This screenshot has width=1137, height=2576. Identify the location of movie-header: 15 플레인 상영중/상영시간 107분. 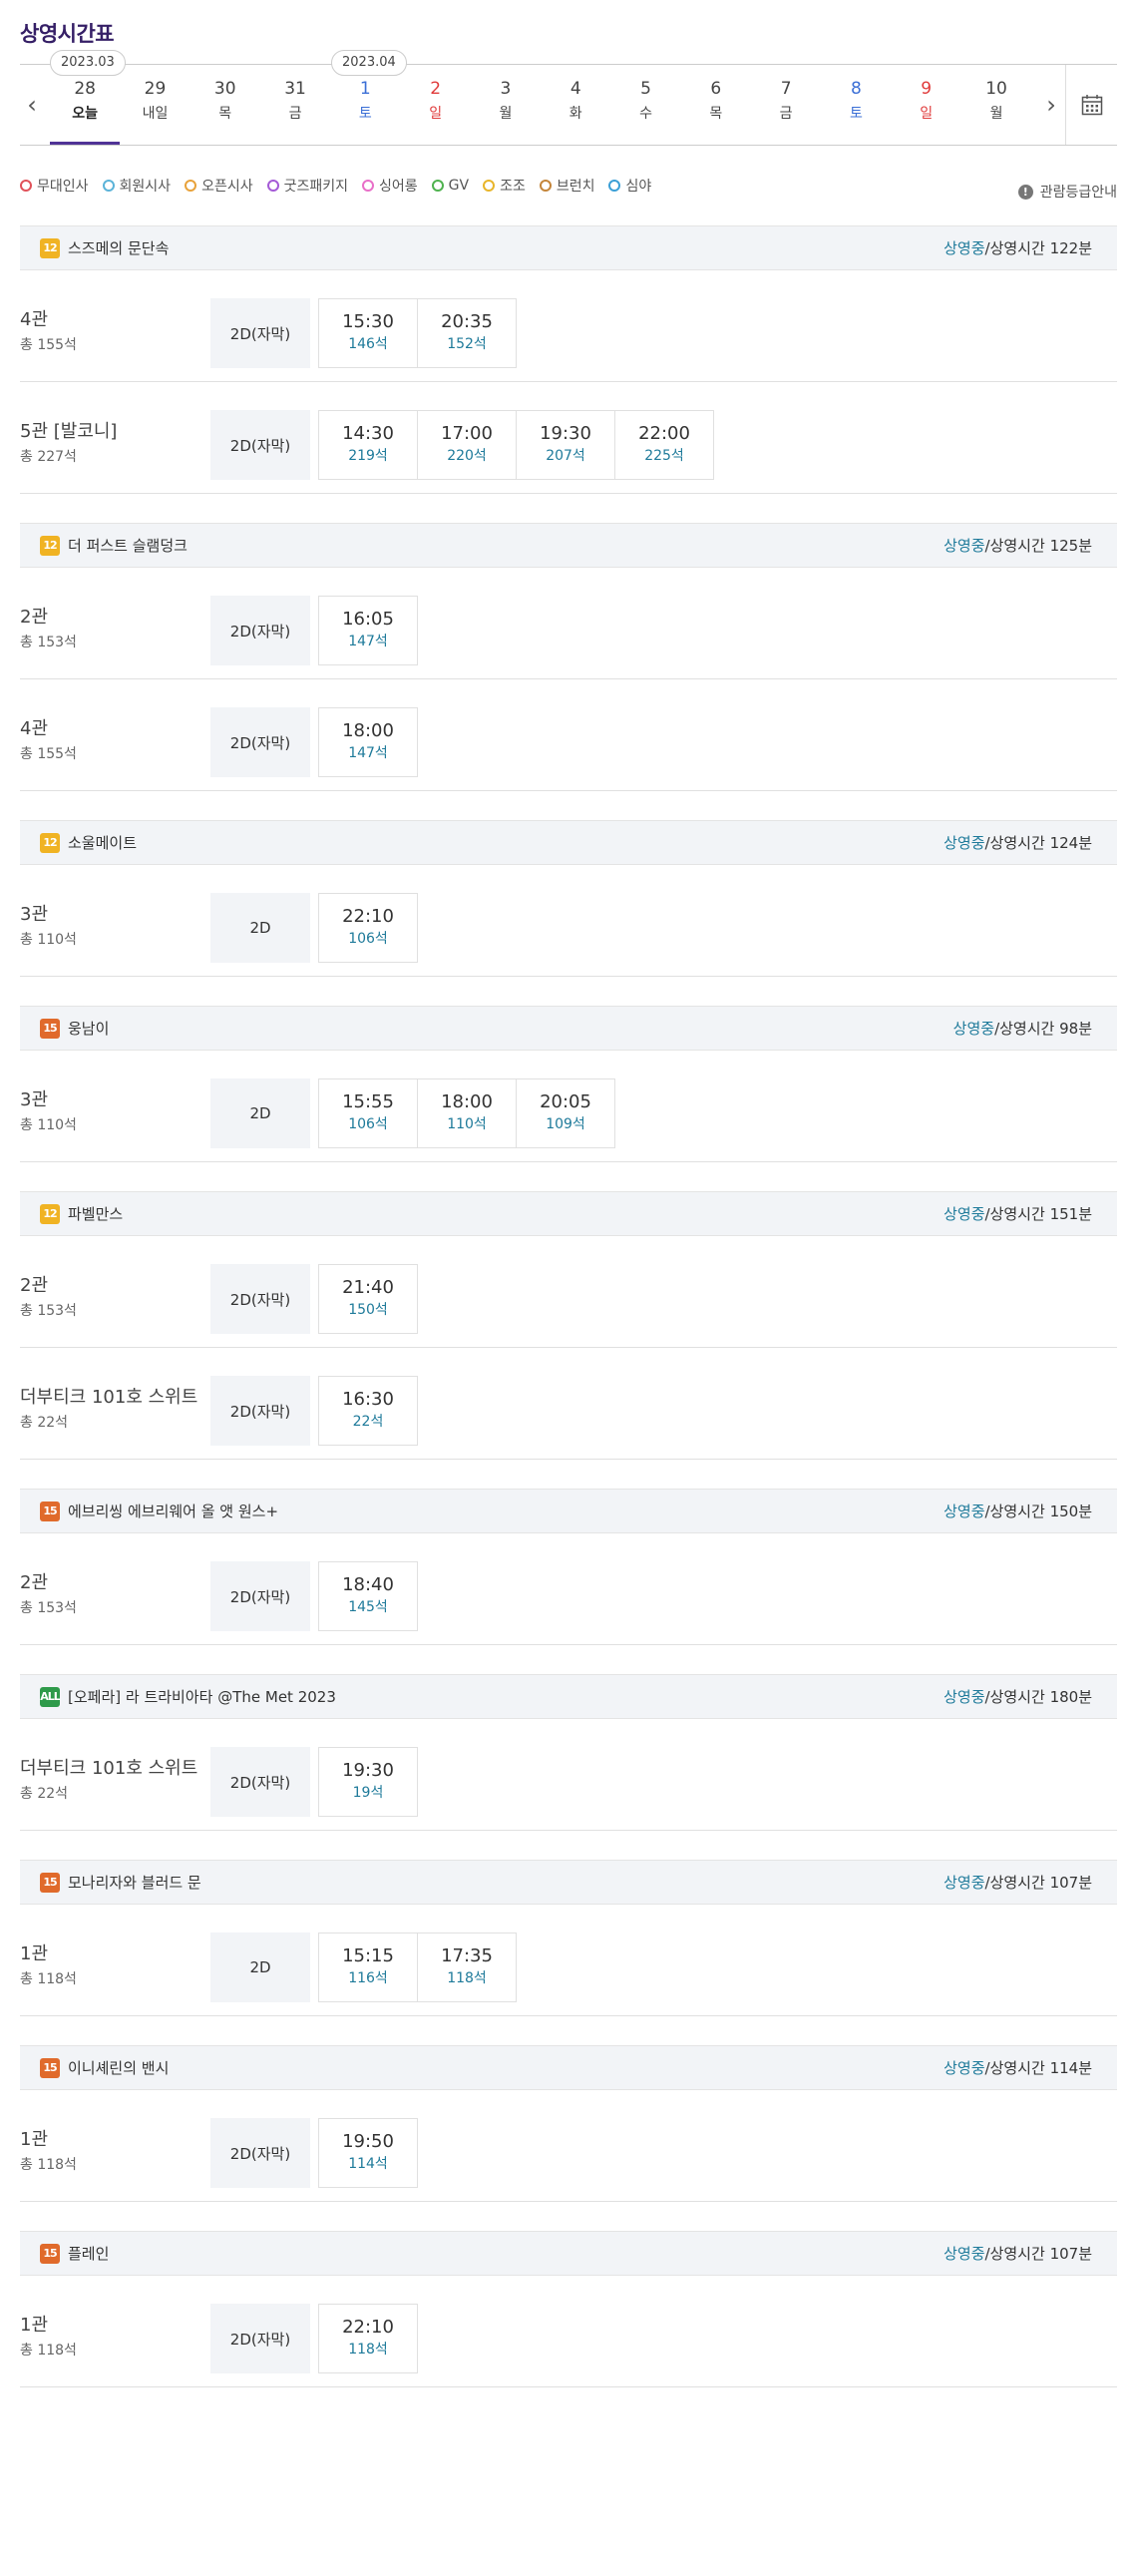
(568, 2253).